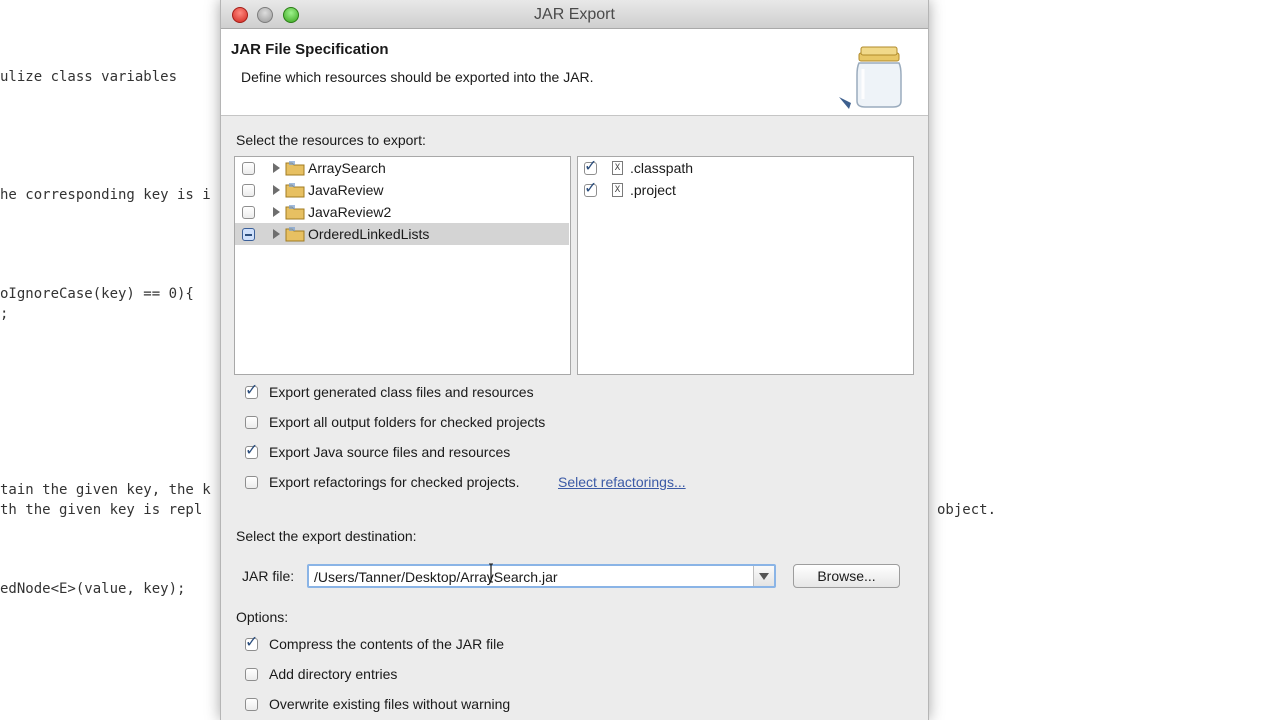 Image resolution: width=1280 pixels, height=720 pixels. What do you see at coordinates (251, 674) in the screenshot?
I see `directory-entries-checkbox` at bounding box center [251, 674].